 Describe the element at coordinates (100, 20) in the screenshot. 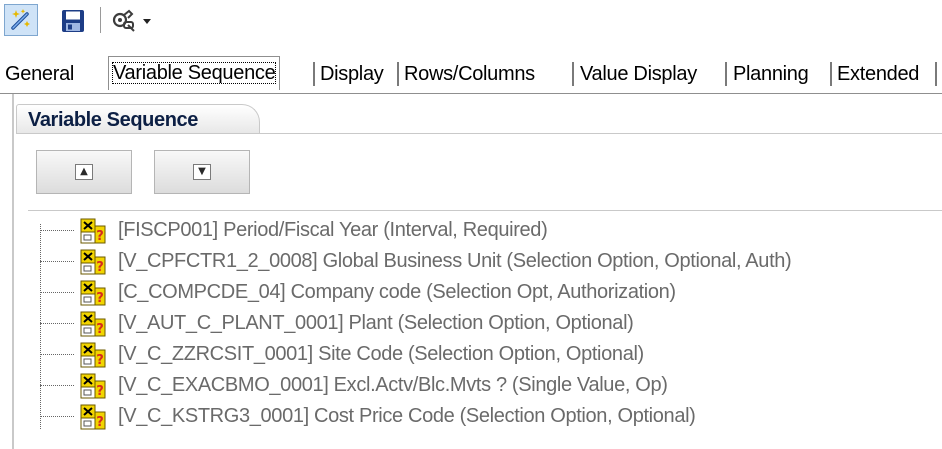

I see `toolbar-separator` at that location.